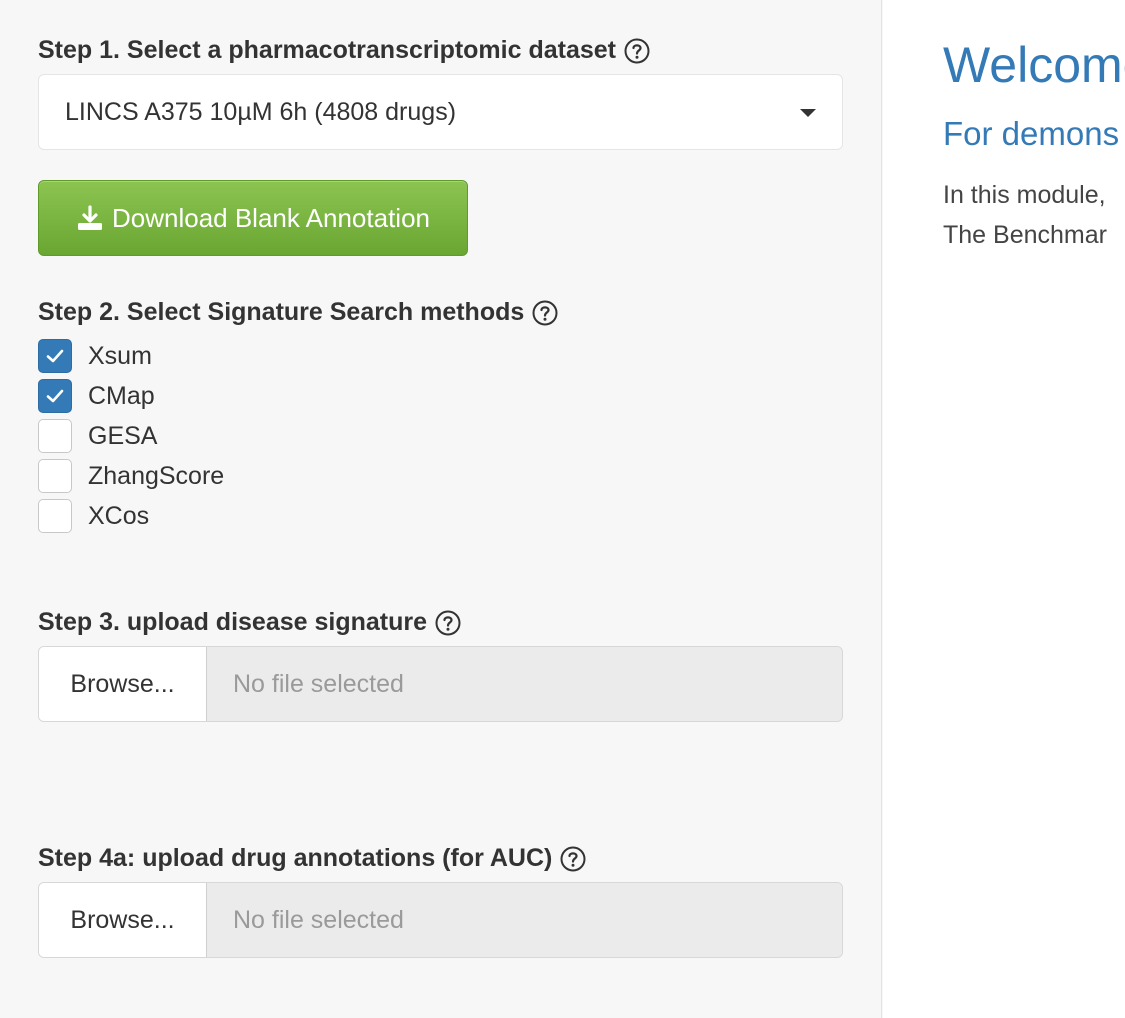 The height and width of the screenshot is (1018, 1125). What do you see at coordinates (233, 622) in the screenshot?
I see `step3-label: Step 3. upload disease signature` at bounding box center [233, 622].